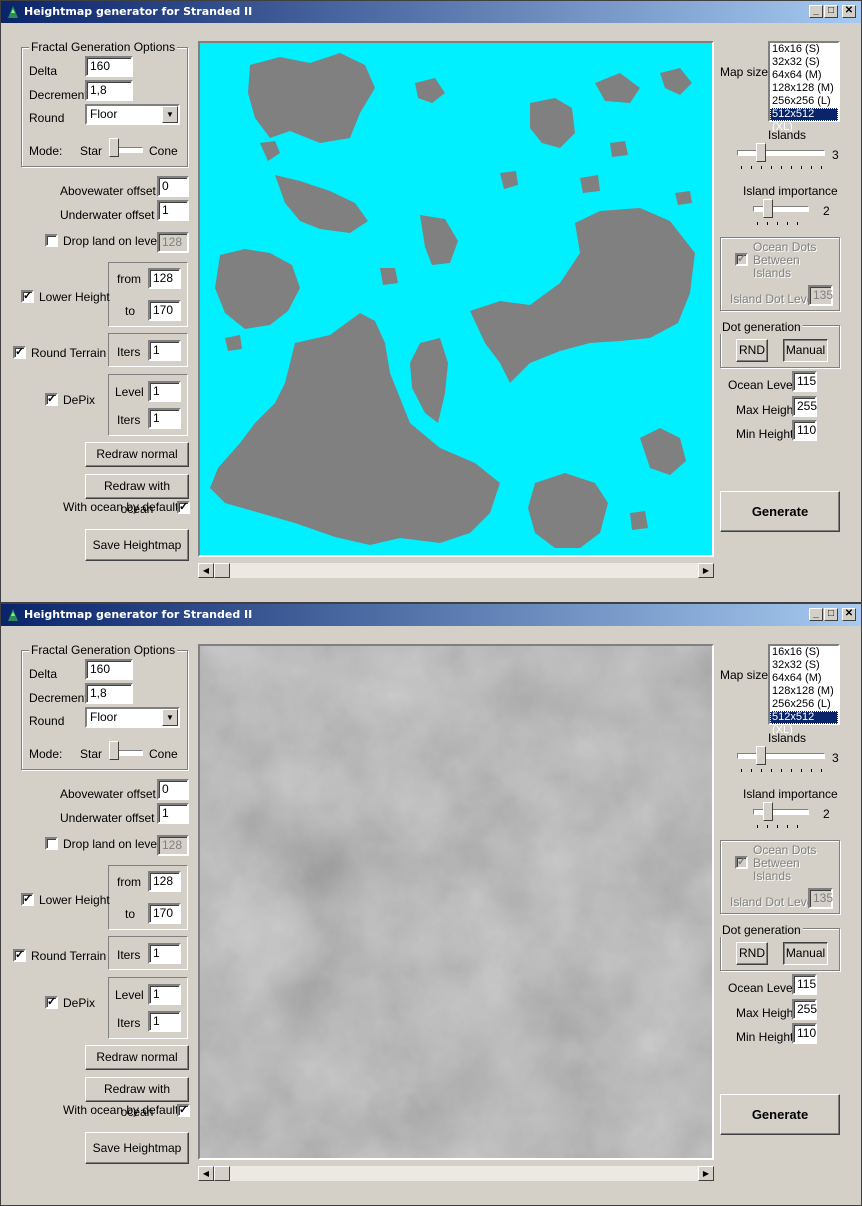 The image size is (862, 1206). I want to click on mode-star-label: Star, so click(91, 754).